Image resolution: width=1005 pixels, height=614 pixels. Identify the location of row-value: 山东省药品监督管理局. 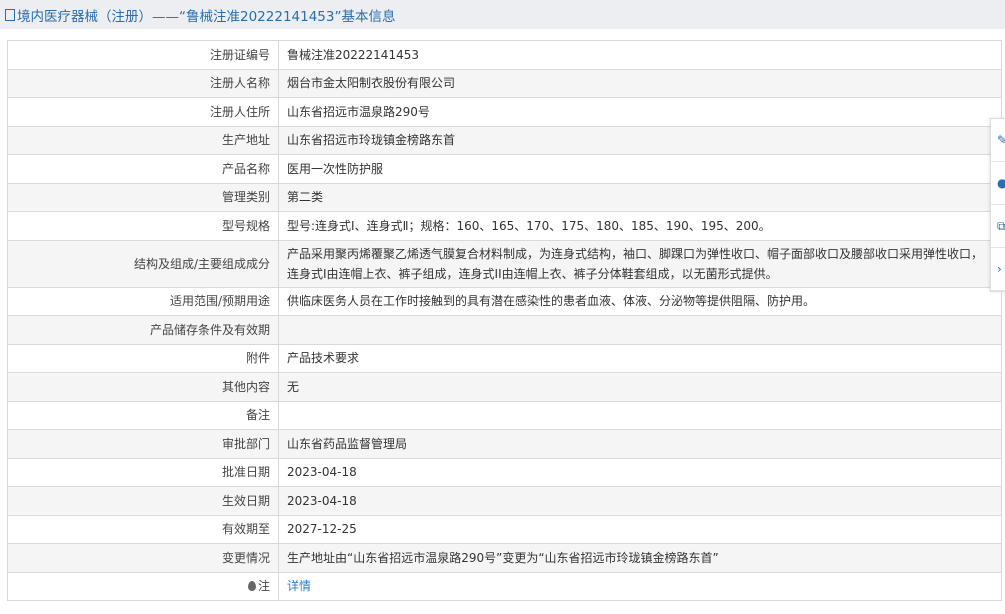
(640, 444).